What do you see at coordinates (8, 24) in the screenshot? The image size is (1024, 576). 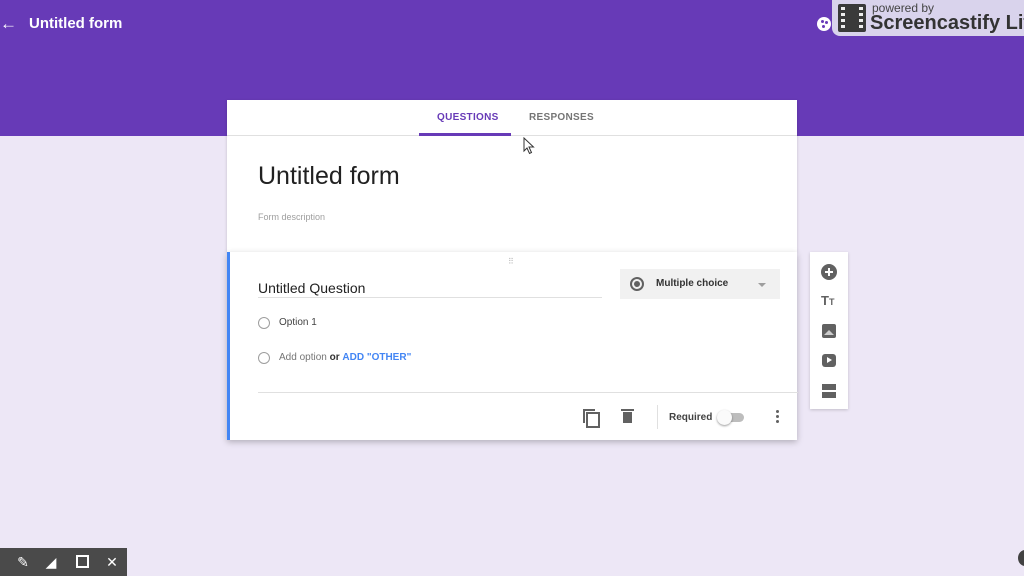 I see `back-arrow-icon: ←` at bounding box center [8, 24].